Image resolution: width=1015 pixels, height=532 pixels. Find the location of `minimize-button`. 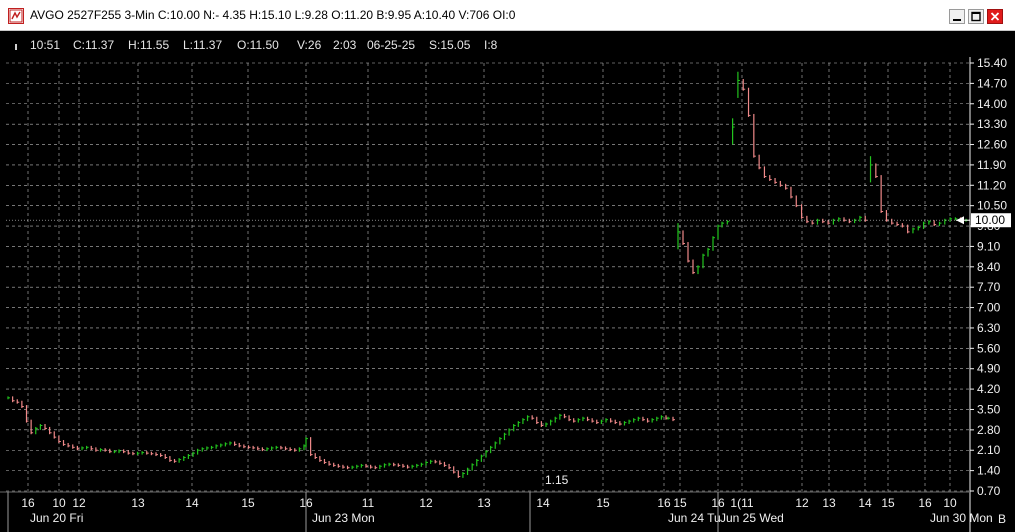

minimize-button is located at coordinates (957, 16).